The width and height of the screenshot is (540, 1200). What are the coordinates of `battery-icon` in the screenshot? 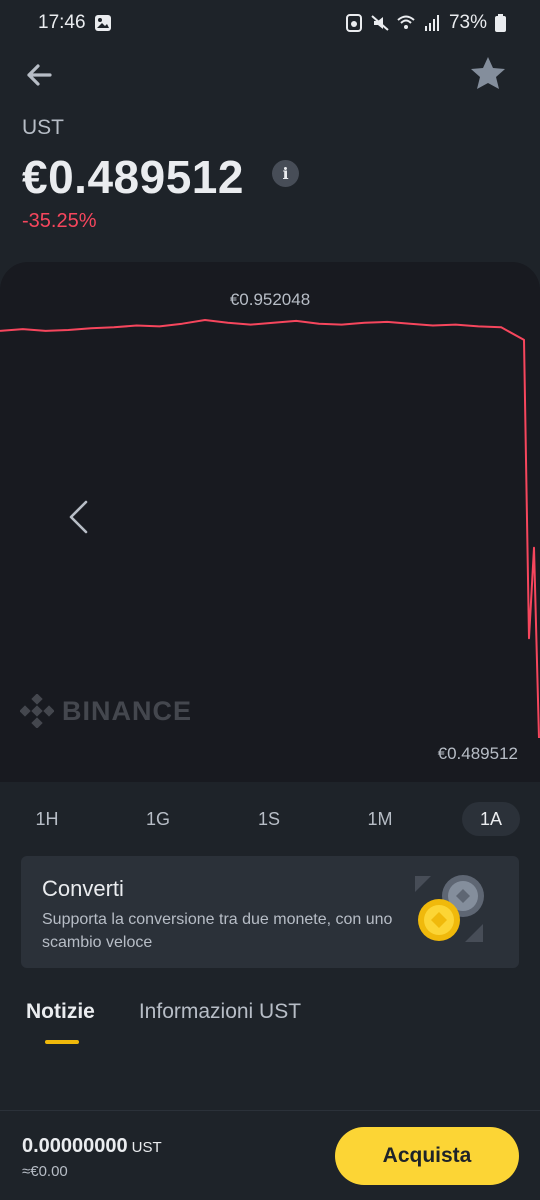 It's located at (500, 23).